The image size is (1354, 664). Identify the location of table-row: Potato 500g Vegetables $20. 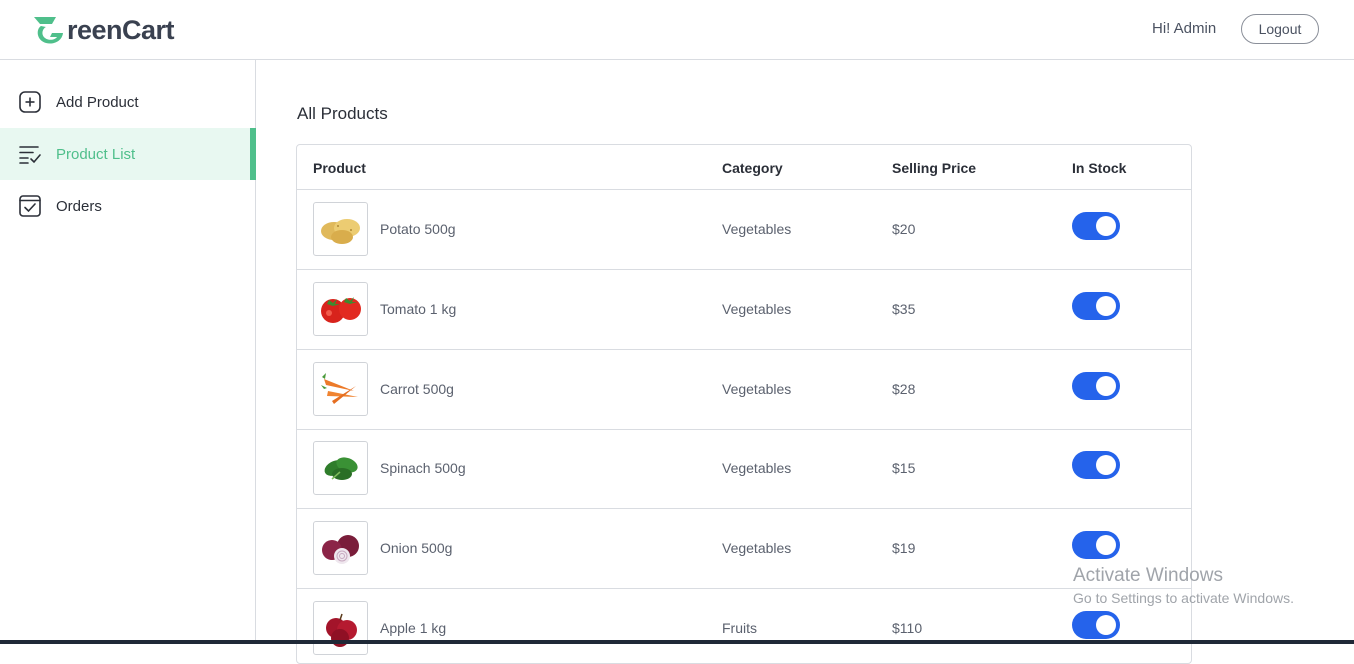
(744, 230).